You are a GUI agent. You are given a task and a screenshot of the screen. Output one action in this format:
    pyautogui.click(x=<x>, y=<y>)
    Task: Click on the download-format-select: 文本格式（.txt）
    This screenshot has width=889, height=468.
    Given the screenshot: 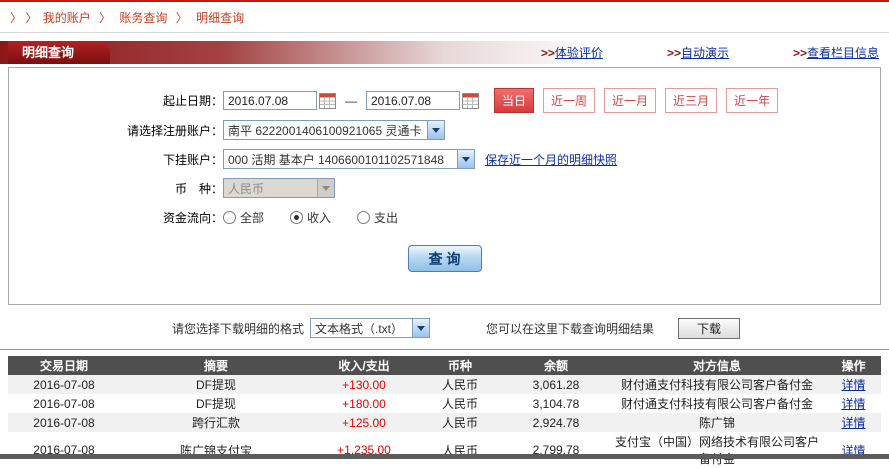 What is the action you would take?
    pyautogui.click(x=370, y=328)
    